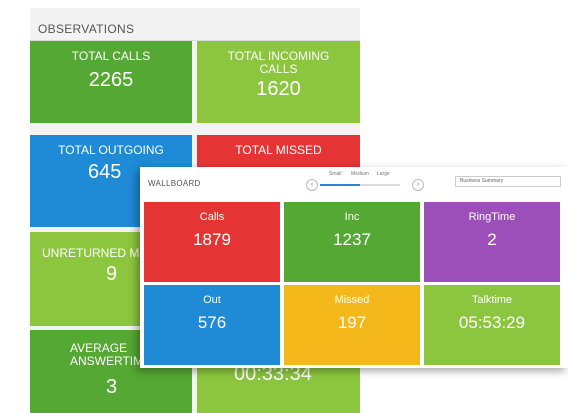  I want to click on wb-tile-calls: Calls 1879, so click(212, 242).